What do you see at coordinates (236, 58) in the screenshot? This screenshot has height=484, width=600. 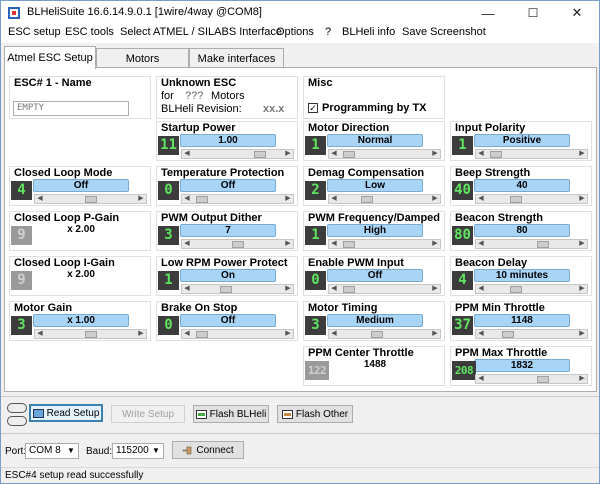 I see `tab-make-interfaces: Make interfaces` at bounding box center [236, 58].